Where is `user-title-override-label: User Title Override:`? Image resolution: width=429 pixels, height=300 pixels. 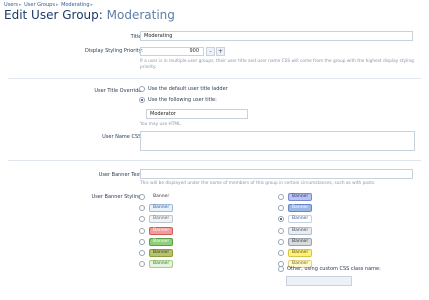
user-title-override-label: User Title Override: is located at coordinates (118, 91).